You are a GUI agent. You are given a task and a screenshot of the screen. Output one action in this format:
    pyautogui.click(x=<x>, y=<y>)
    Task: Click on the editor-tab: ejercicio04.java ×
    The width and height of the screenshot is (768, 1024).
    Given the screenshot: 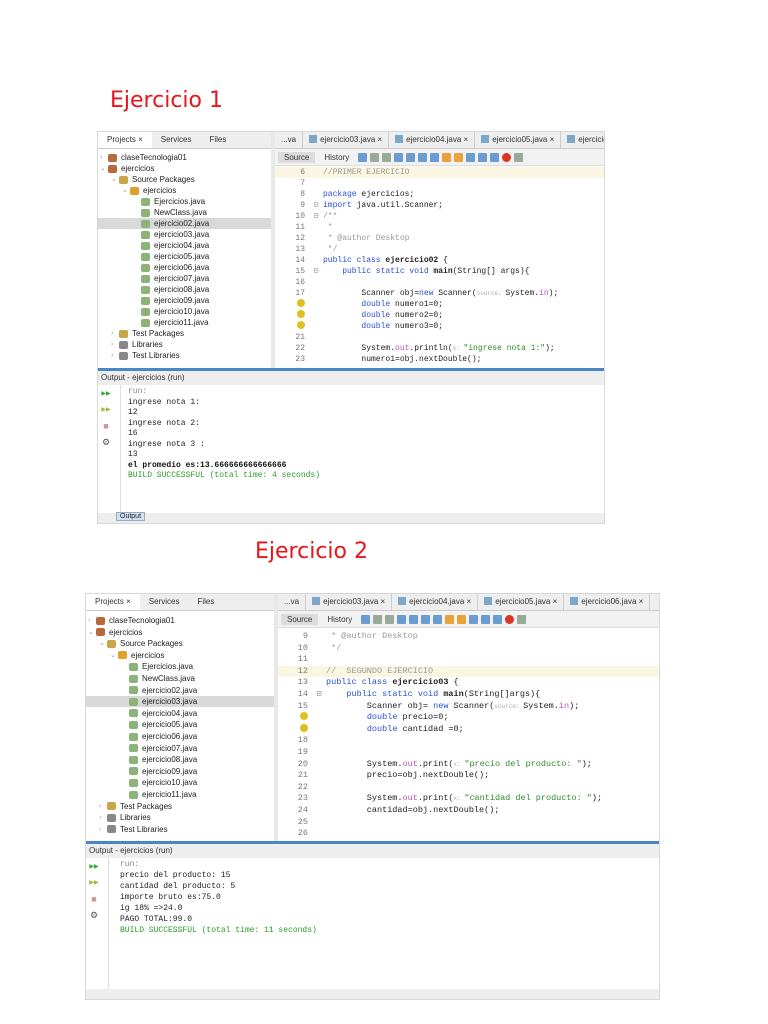 What is the action you would take?
    pyautogui.click(x=435, y=602)
    